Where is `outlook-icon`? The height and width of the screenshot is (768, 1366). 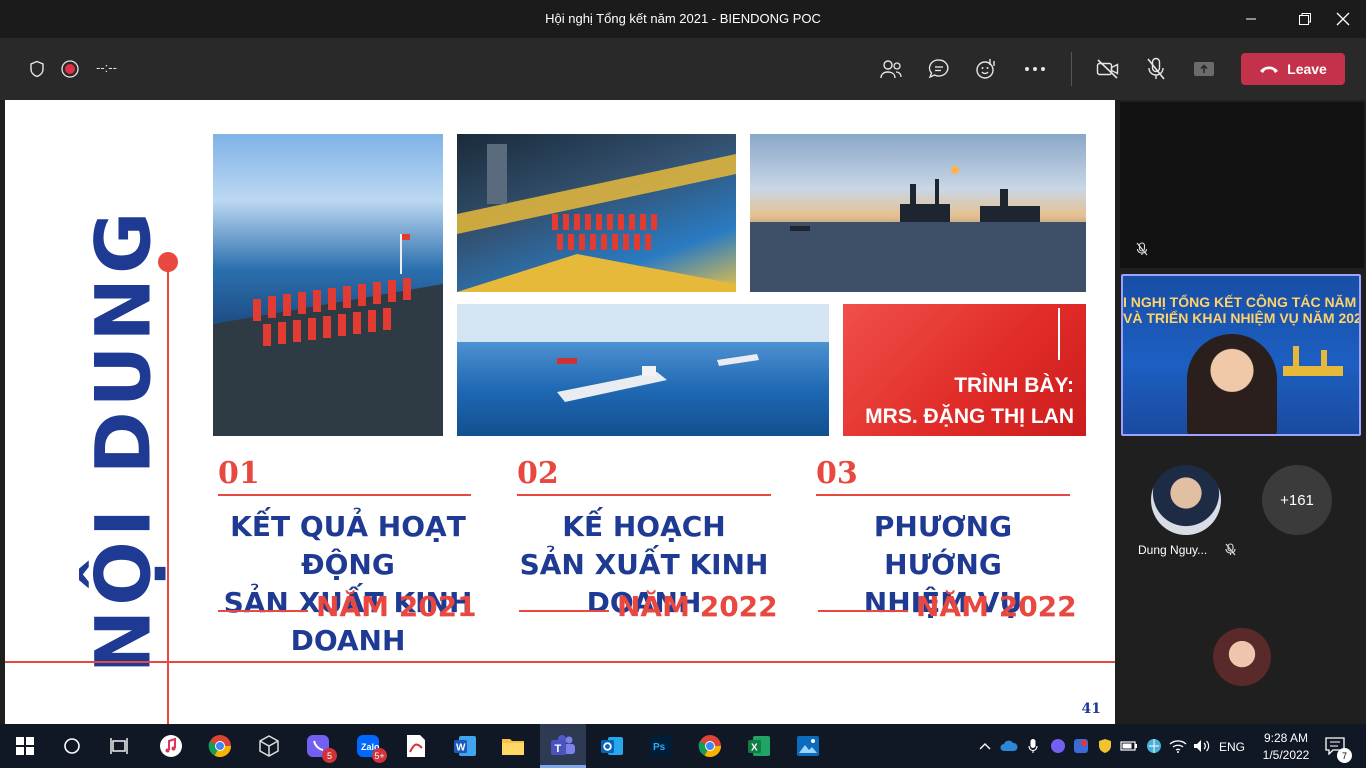 outlook-icon is located at coordinates (612, 746).